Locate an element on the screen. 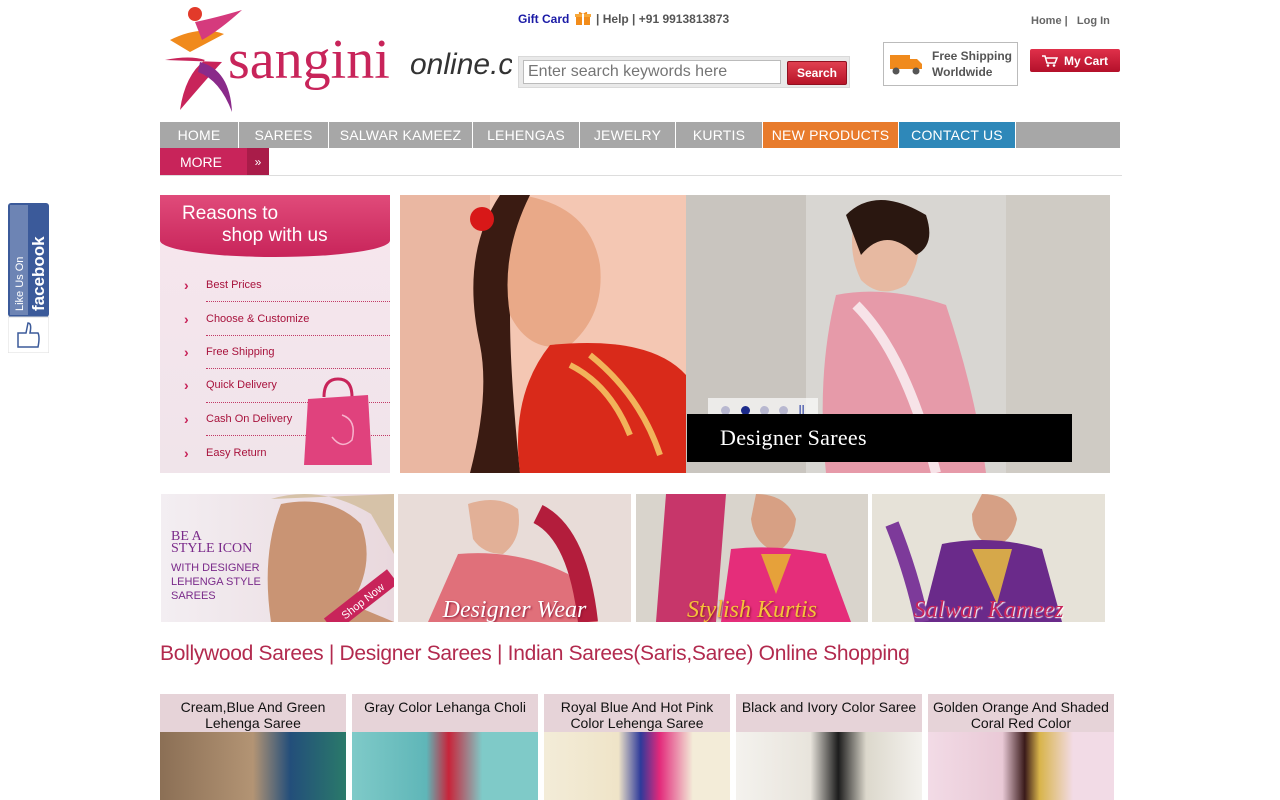 This screenshot has width=1280, height=800. product-card: Golden Orange And Shaded Coral Red Color is located at coordinates (1021, 747).